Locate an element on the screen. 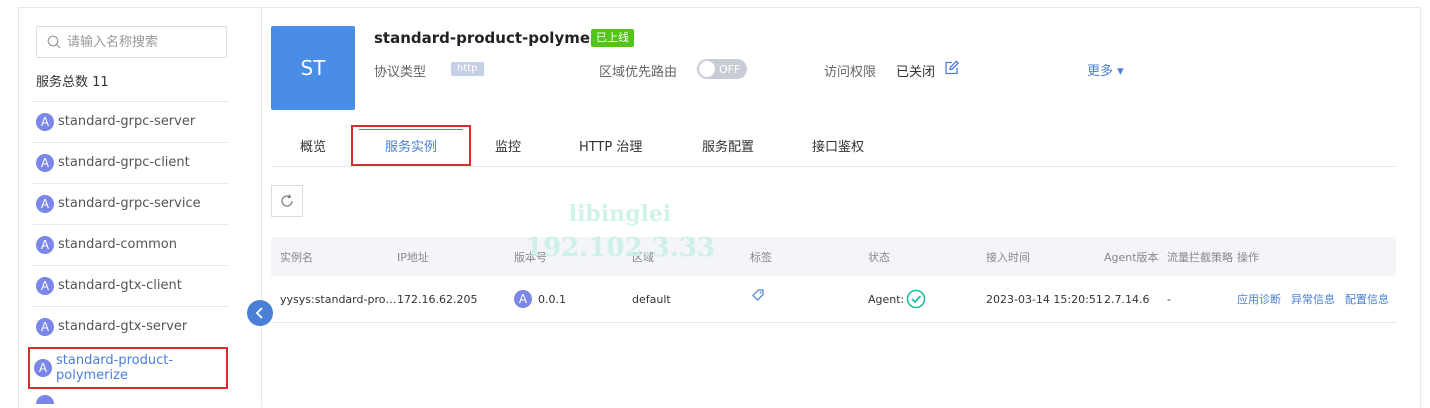 This screenshot has width=1430, height=408. toggle-knob is located at coordinates (707, 69).